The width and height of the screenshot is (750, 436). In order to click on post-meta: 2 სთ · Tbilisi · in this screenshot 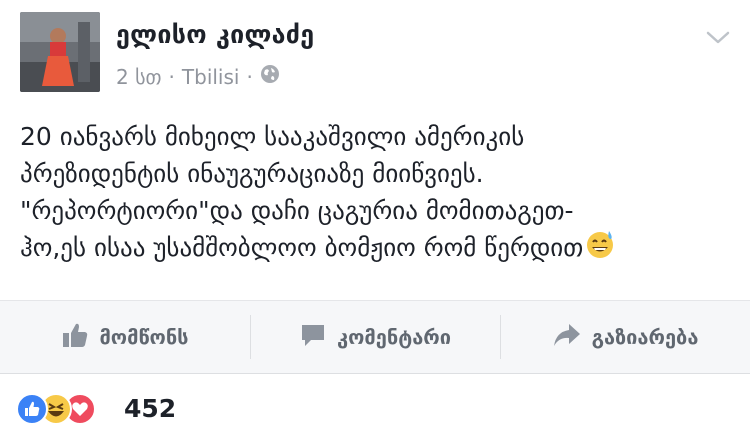, I will do `click(198, 76)`.